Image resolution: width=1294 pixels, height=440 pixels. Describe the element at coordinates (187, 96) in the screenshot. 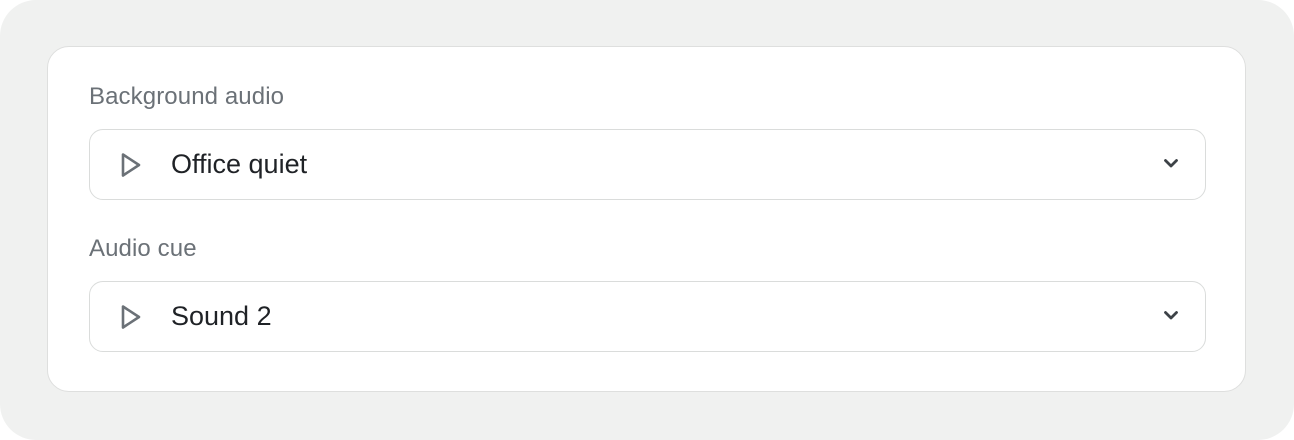

I see `background-audio-label: Background audio` at that location.